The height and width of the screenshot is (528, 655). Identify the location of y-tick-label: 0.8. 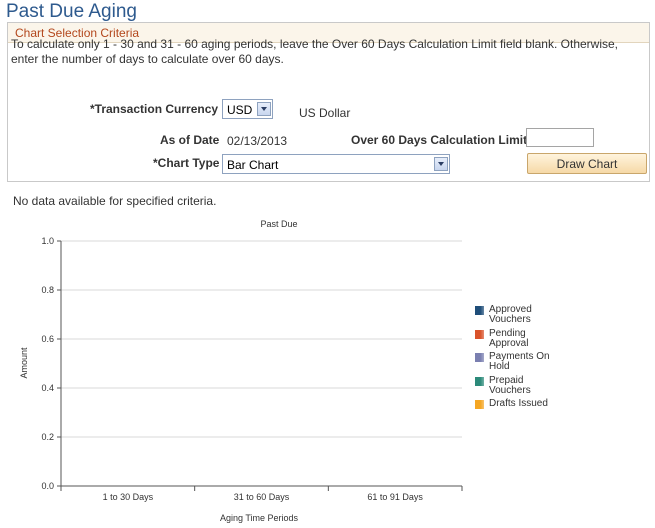
(47, 290).